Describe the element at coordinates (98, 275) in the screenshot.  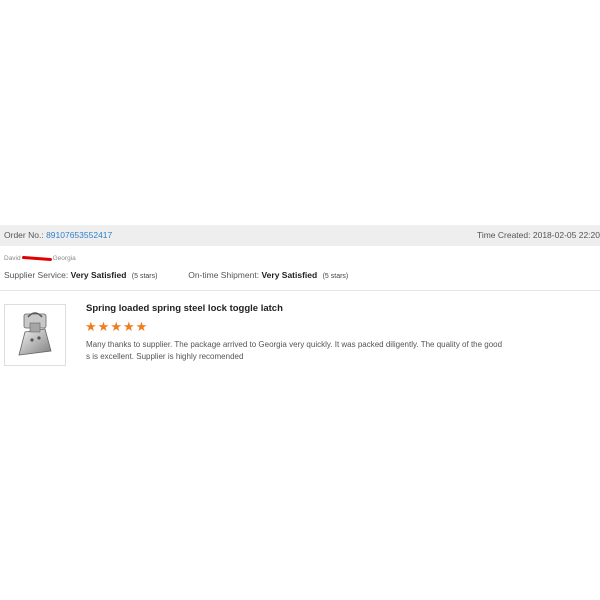
I see `supplier-service-value: Very Satisfied` at that location.